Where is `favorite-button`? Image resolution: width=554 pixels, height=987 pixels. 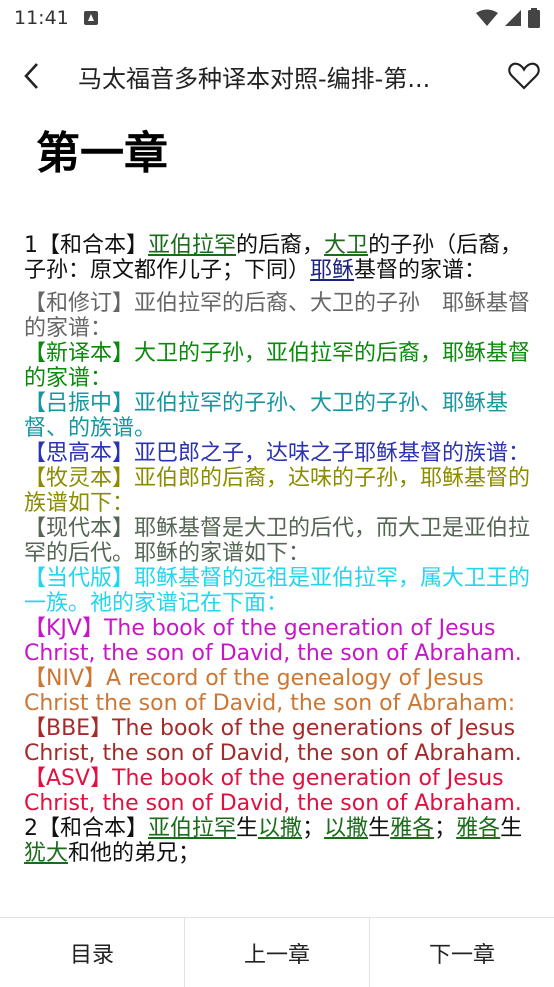
favorite-button is located at coordinates (524, 76).